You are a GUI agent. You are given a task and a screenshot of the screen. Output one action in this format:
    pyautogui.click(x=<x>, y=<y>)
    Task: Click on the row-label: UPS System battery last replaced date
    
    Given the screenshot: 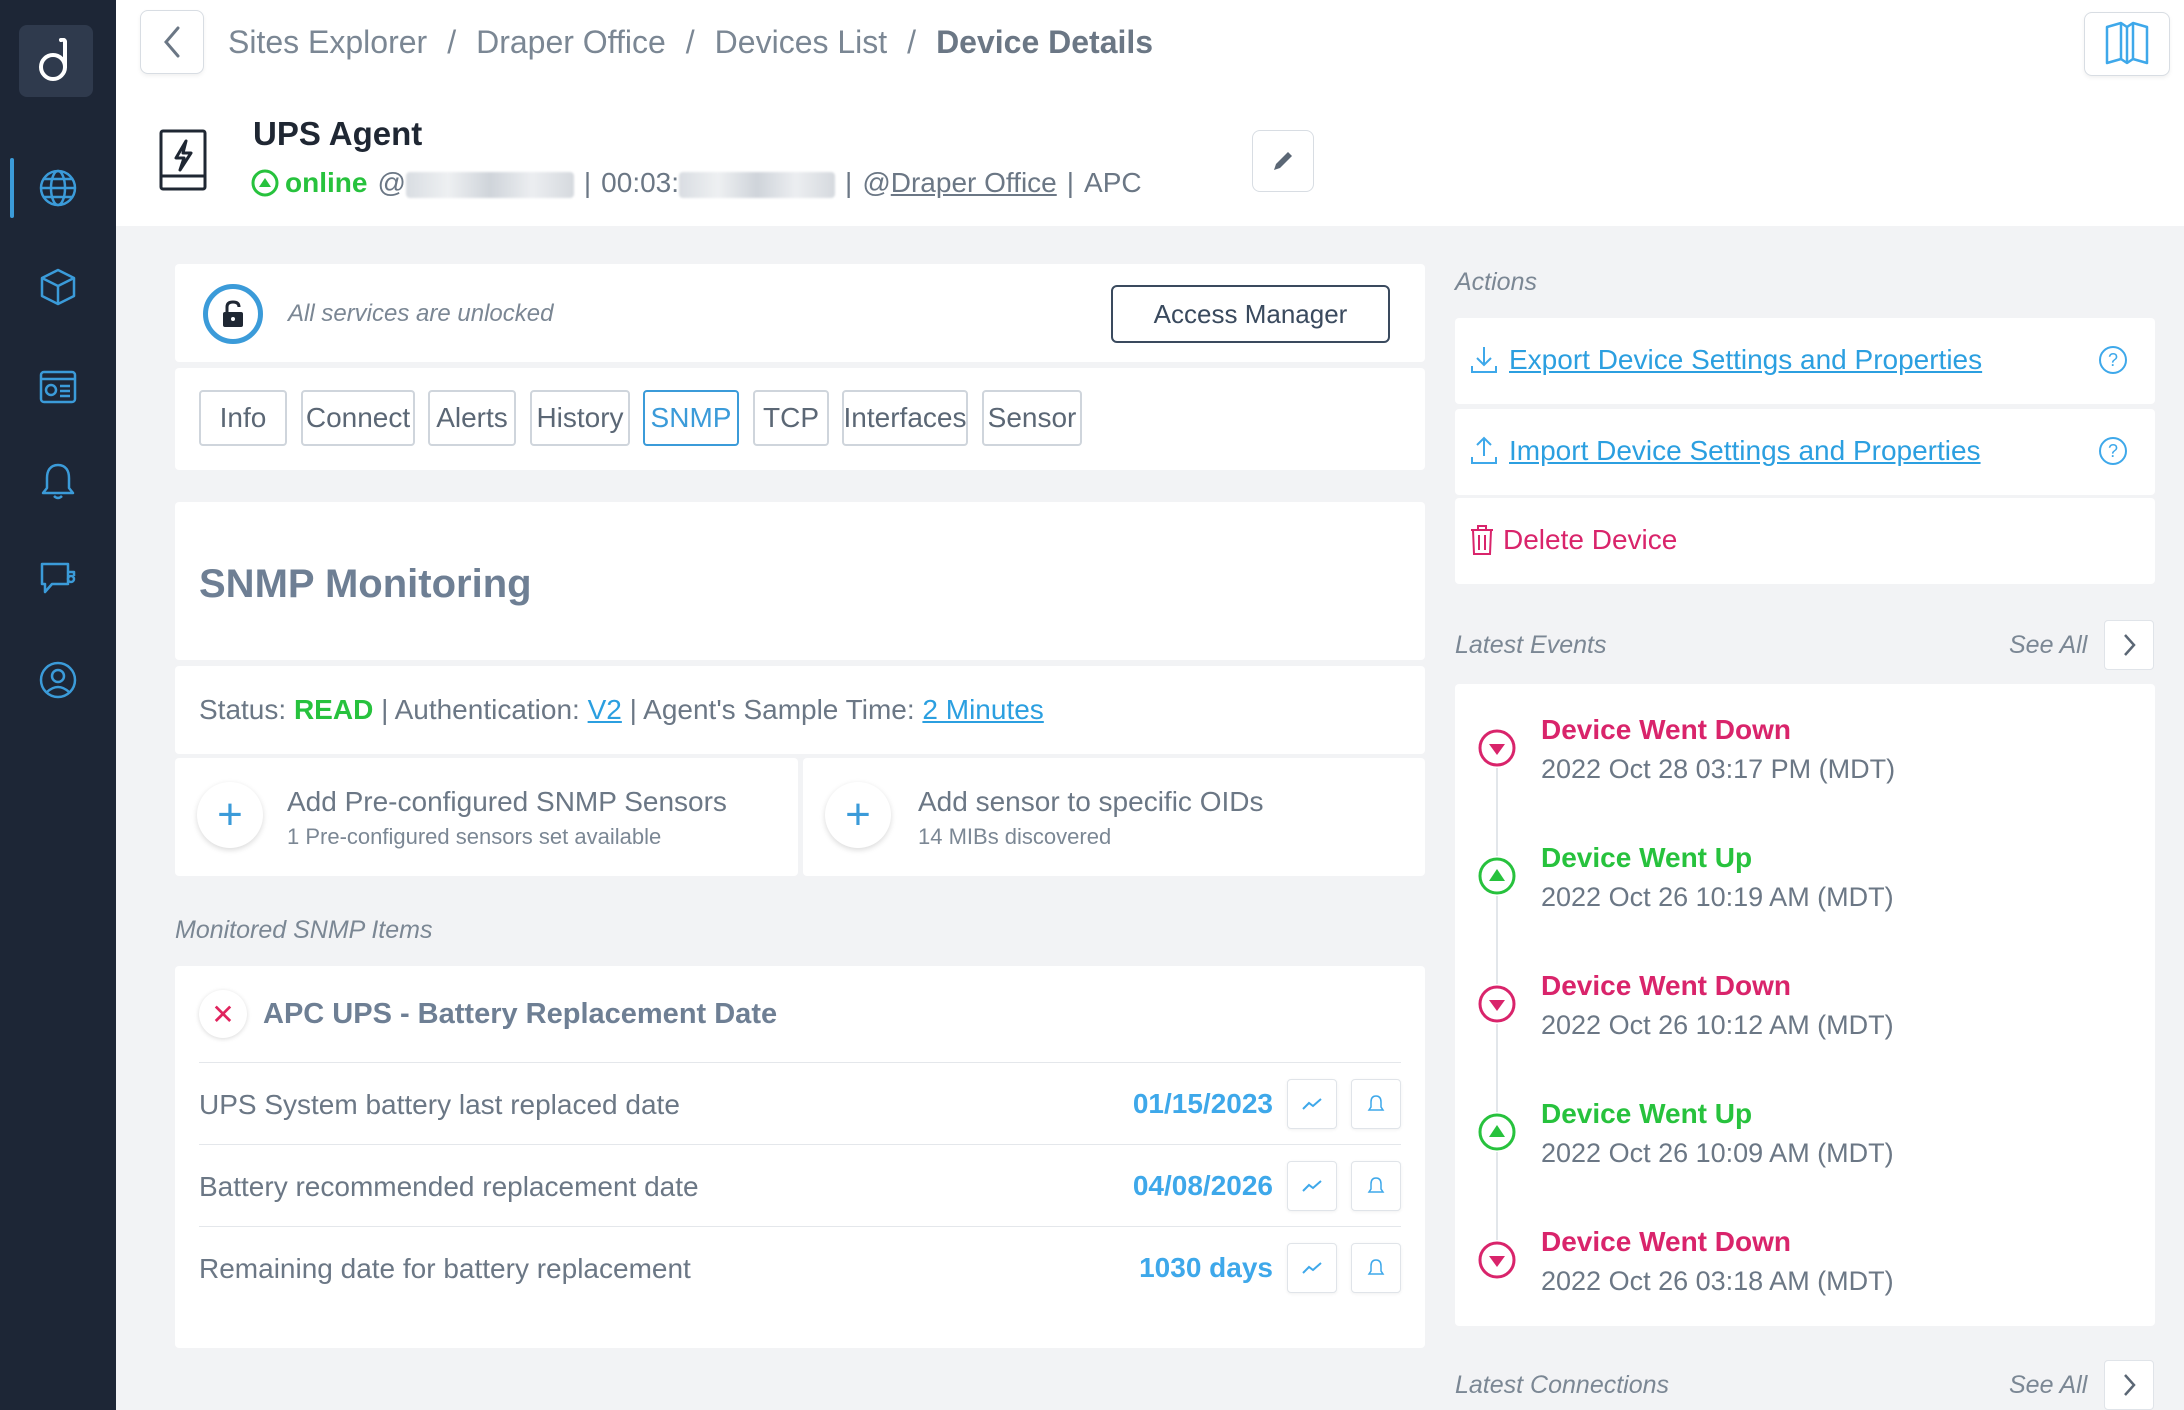 What is the action you would take?
    pyautogui.click(x=439, y=1104)
    